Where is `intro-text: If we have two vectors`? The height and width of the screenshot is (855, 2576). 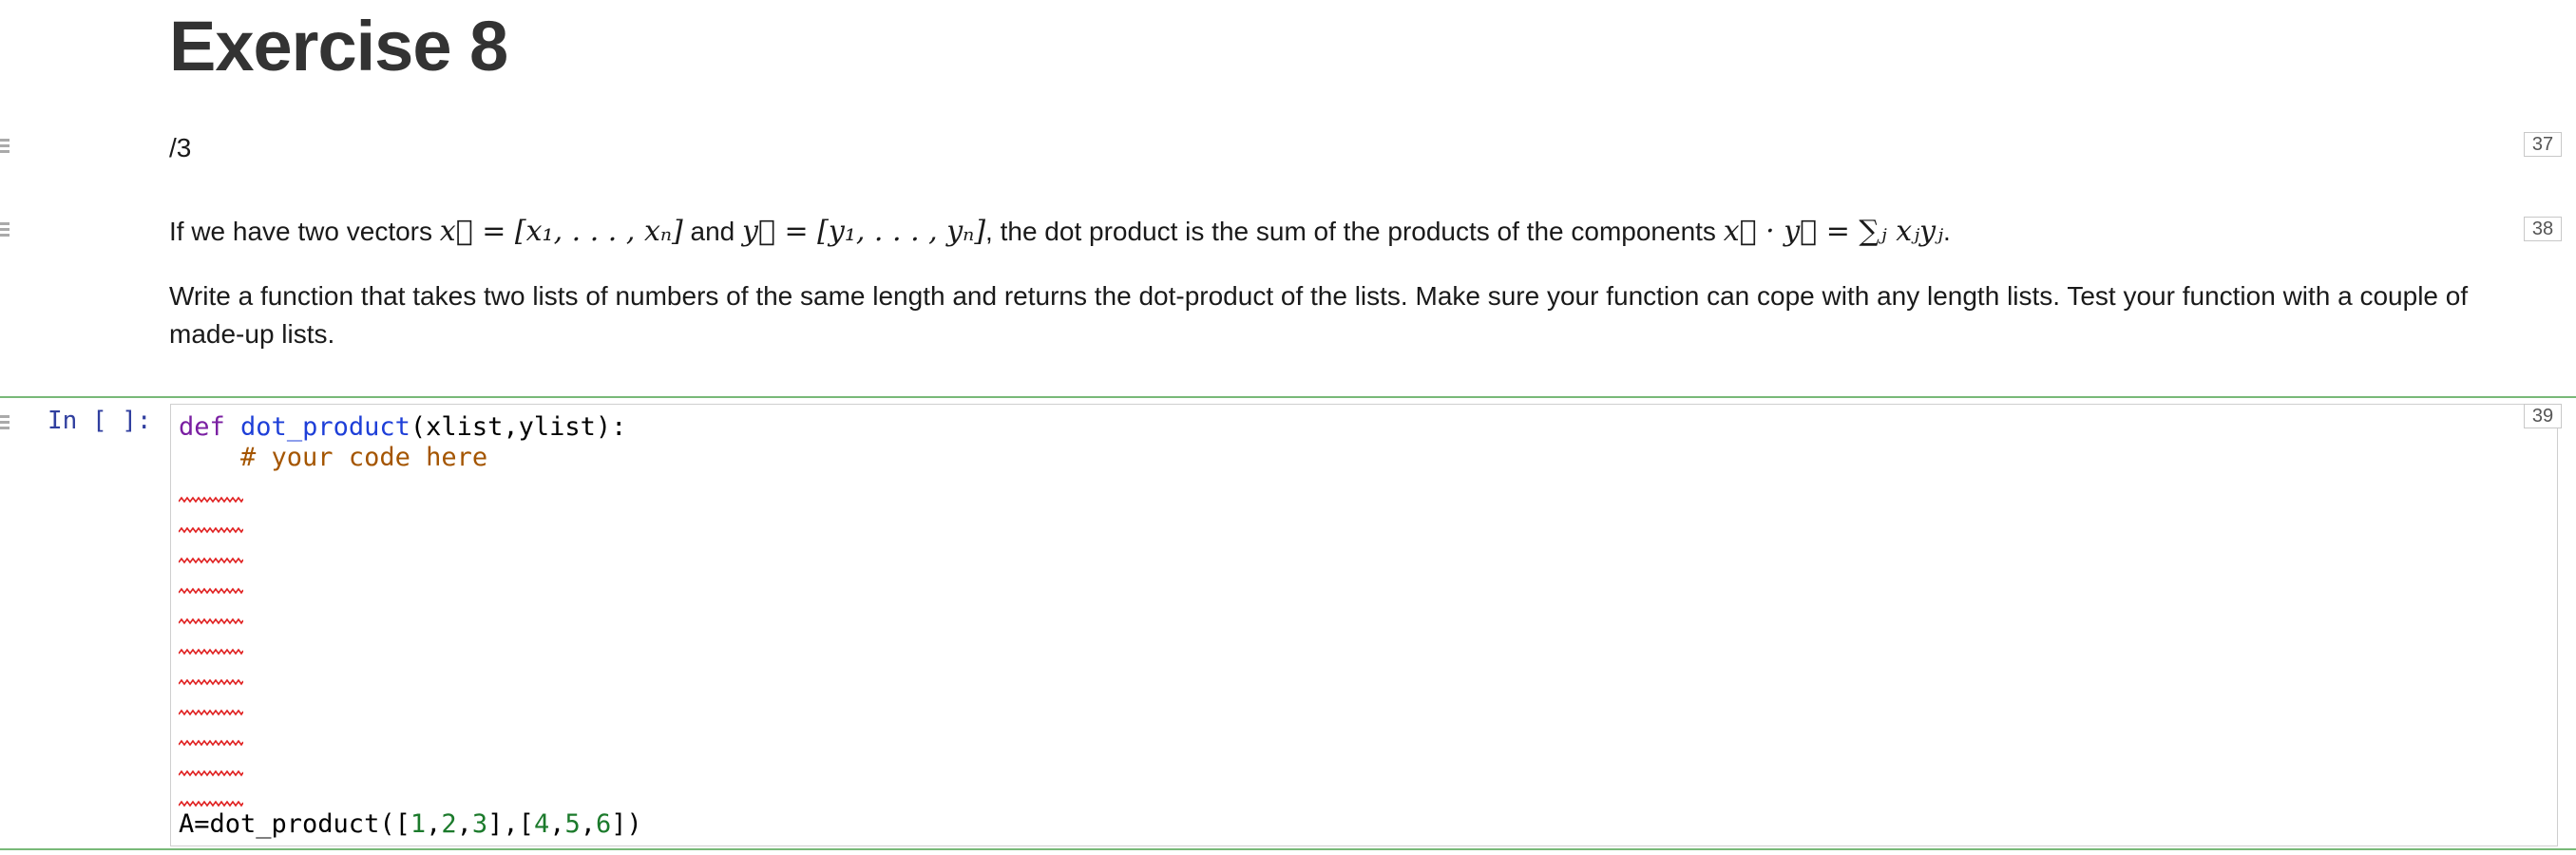 intro-text: If we have two vectors is located at coordinates (304, 231).